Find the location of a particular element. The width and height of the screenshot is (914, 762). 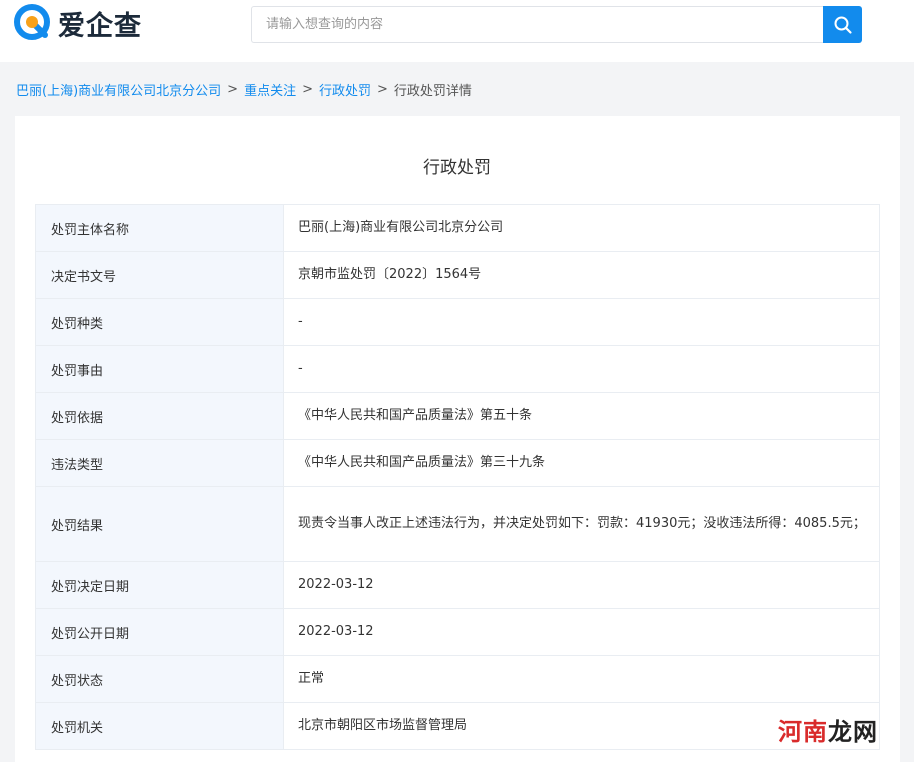

logo-mark-icon is located at coordinates (32, 22).